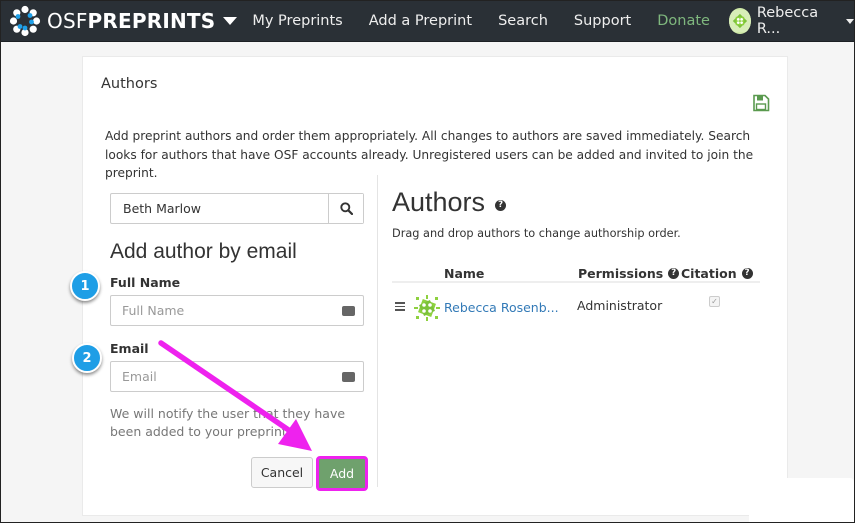 The width and height of the screenshot is (855, 523). Describe the element at coordinates (129, 84) in the screenshot. I see `panel-title: Authors` at that location.